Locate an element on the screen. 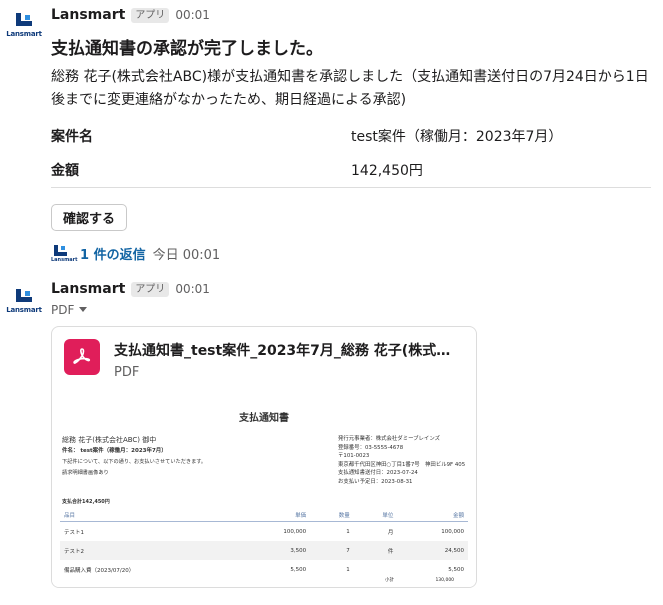  table-header: 品目 is located at coordinates (150, 515).